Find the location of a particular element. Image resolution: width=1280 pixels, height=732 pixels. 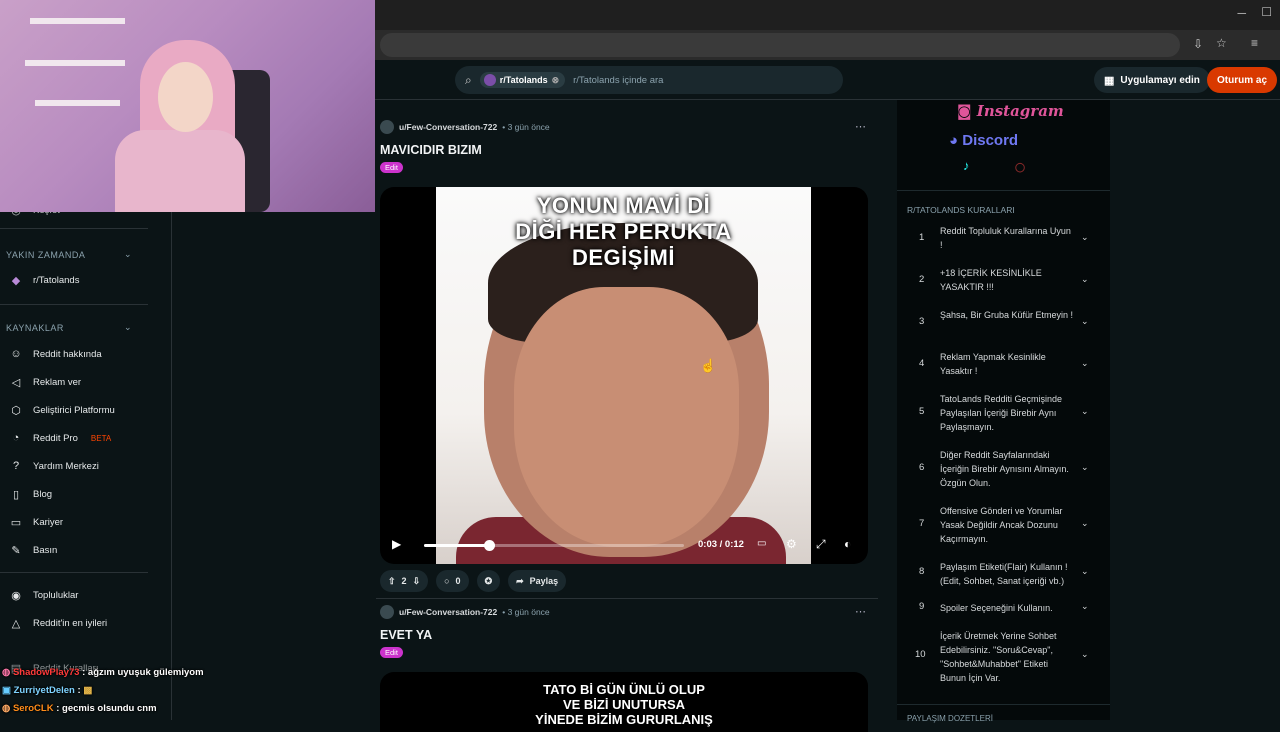

login-button: Oturum aç is located at coordinates (1242, 80).